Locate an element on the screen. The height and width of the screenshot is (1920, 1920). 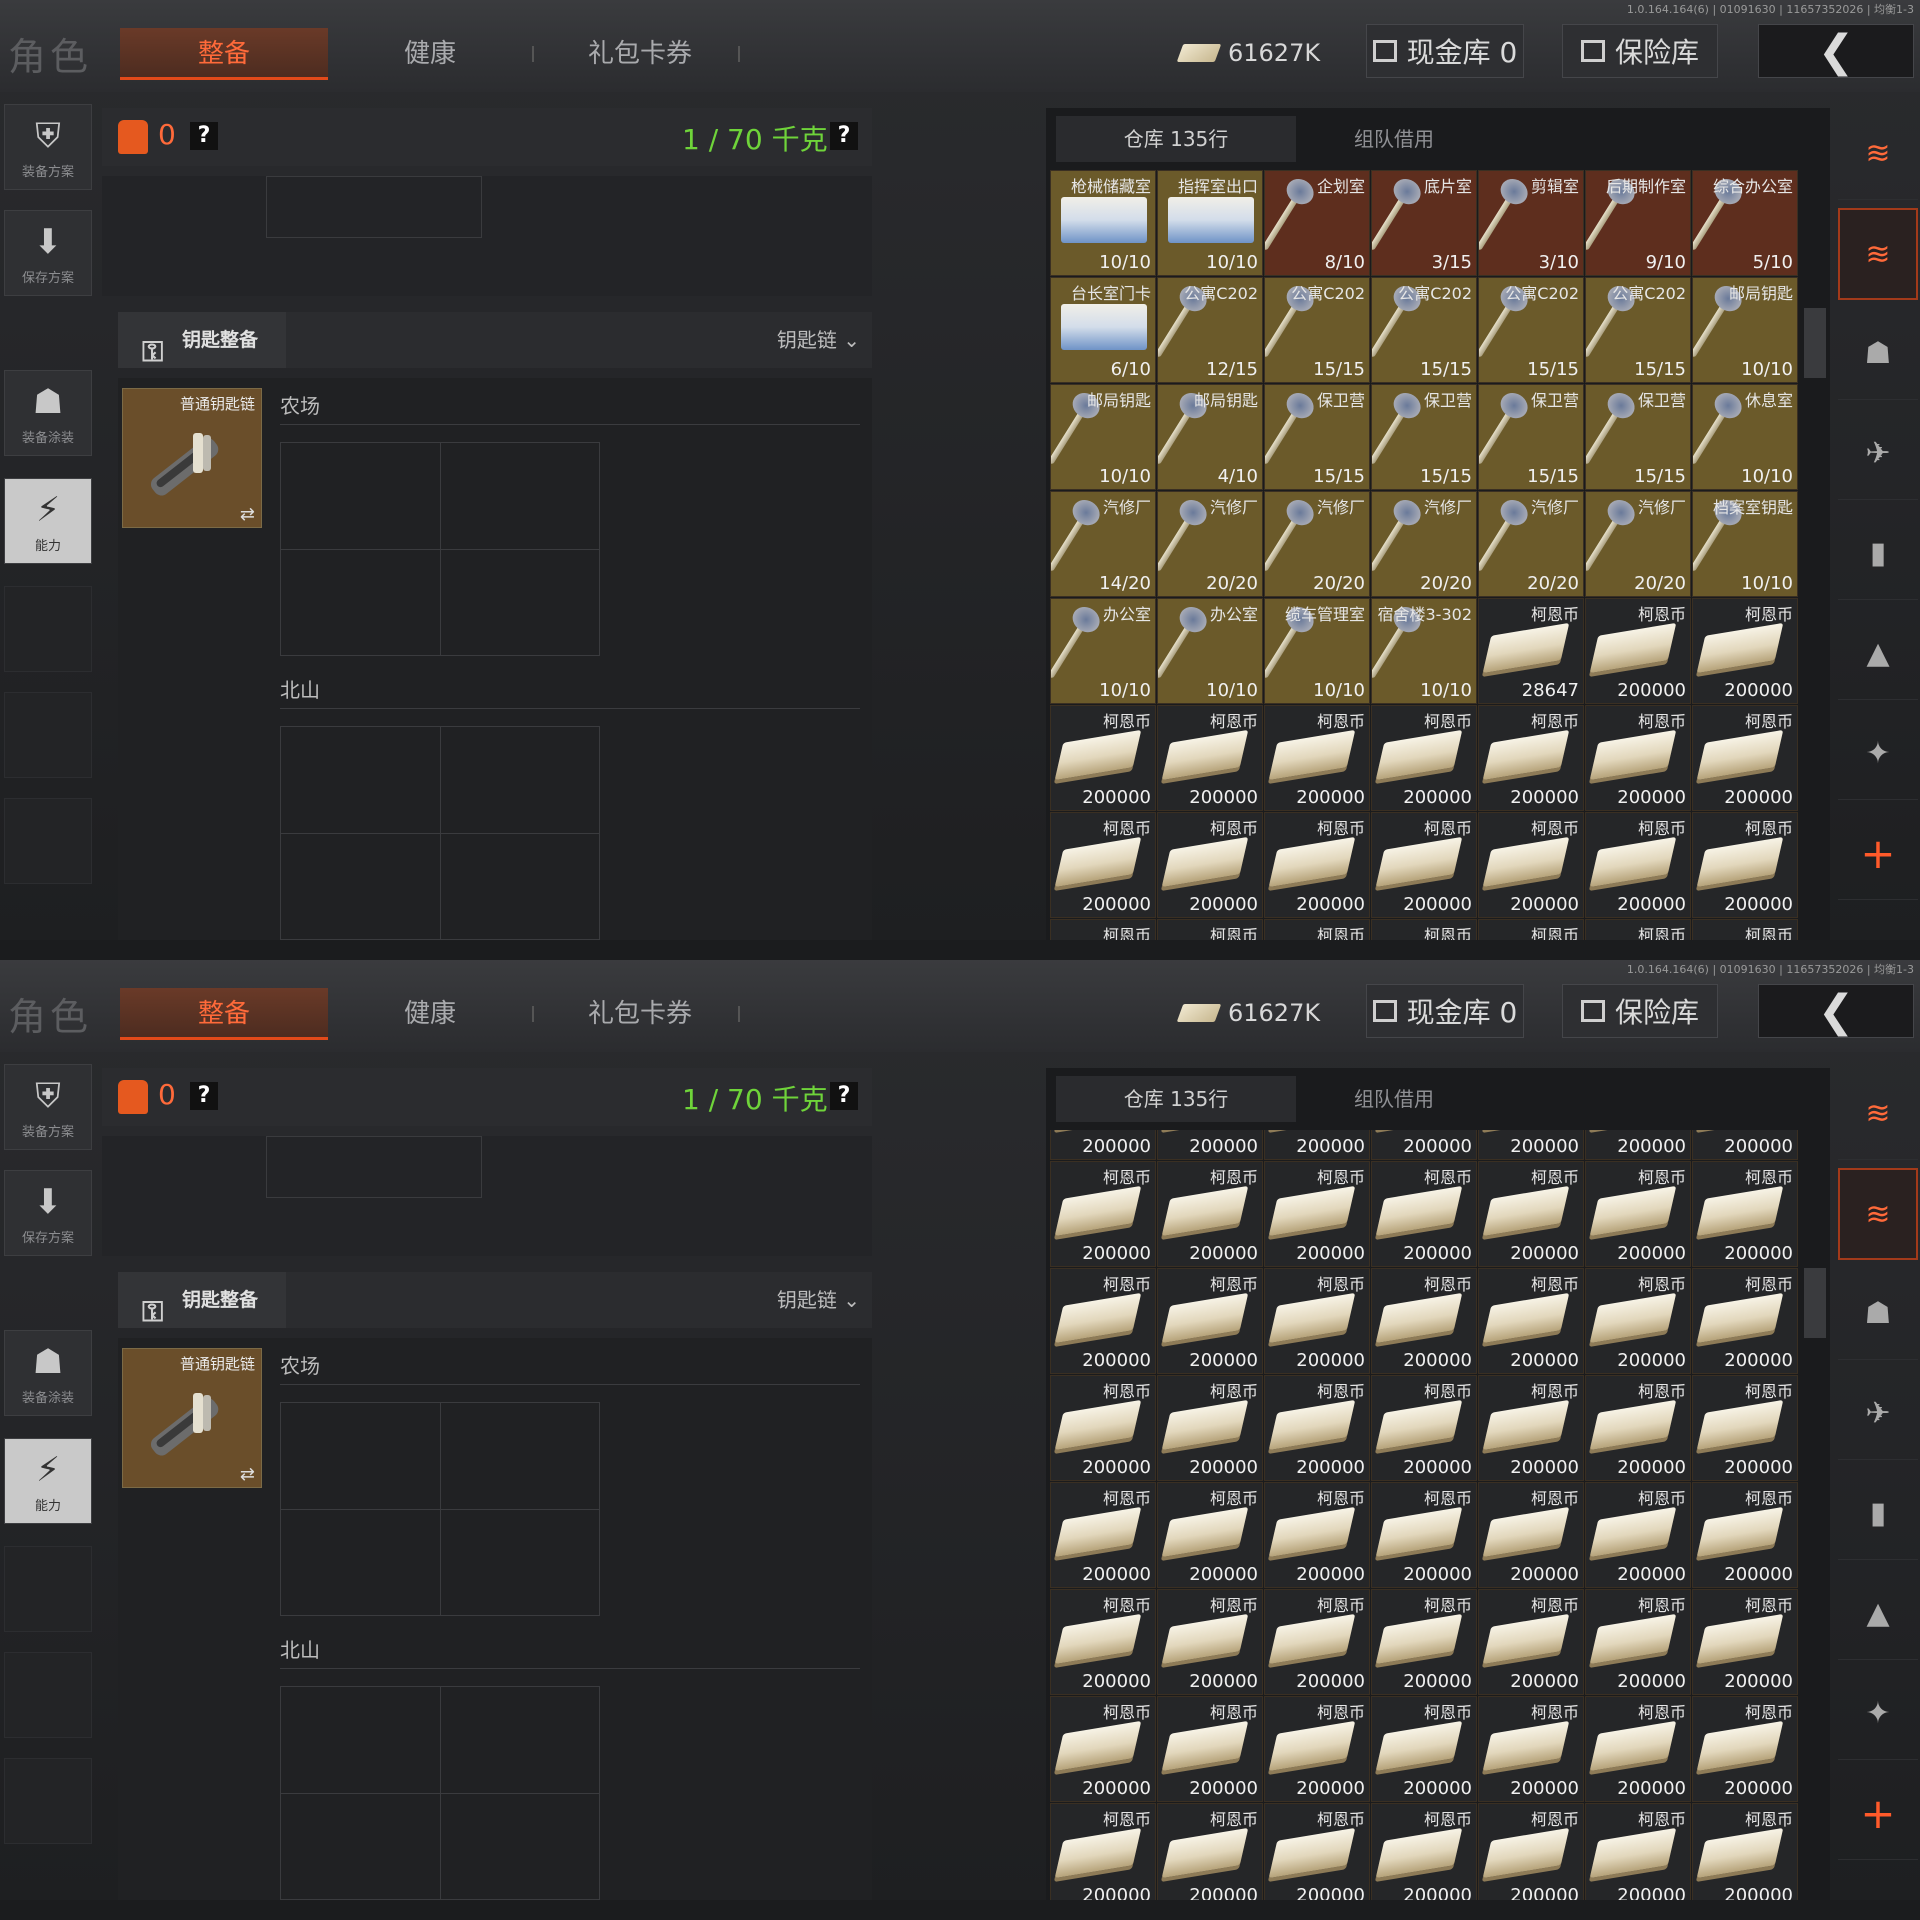
safe-button: 保险库 is located at coordinates (1640, 51).